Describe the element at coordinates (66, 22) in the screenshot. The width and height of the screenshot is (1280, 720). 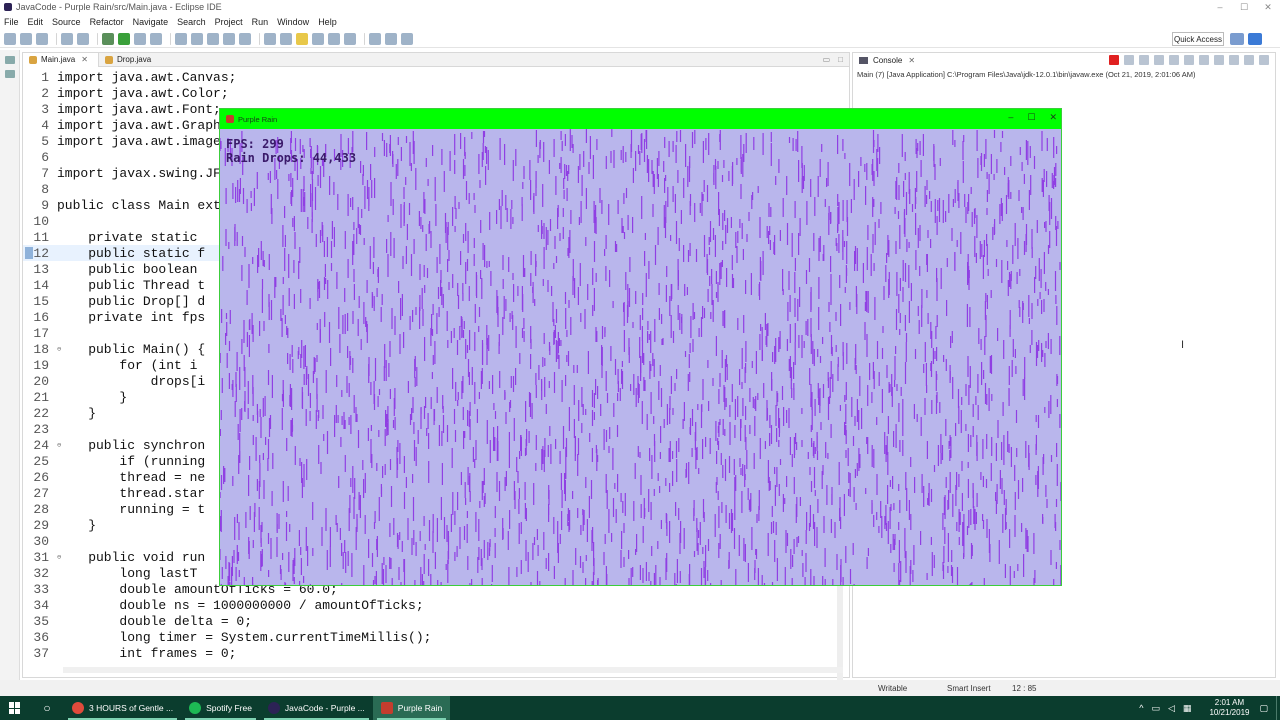
I see `menu-source: Source` at that location.